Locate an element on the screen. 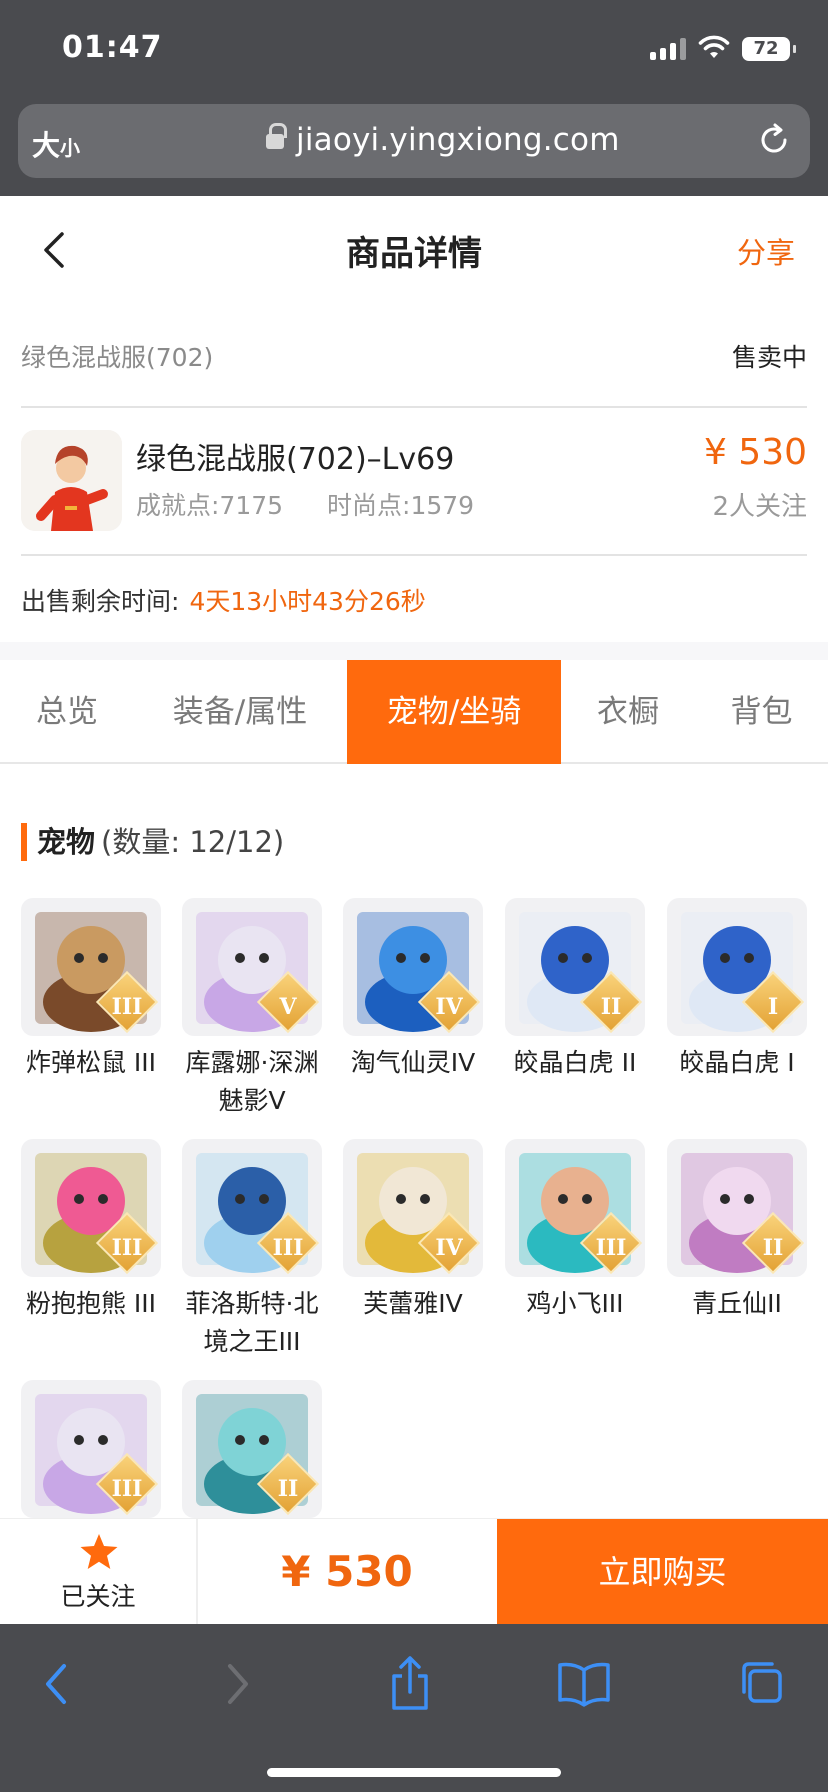  detail-tabs: 总览 装备/属性 宠物/坐骑 衣橱 背包 is located at coordinates (414, 712).